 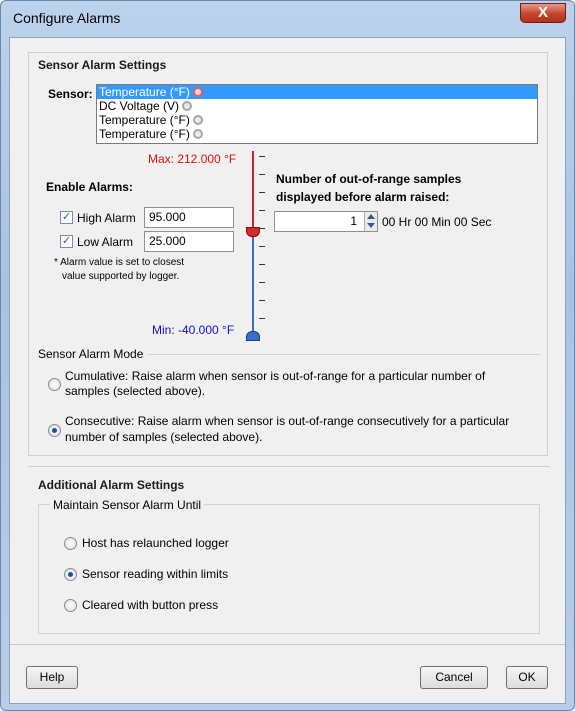 I want to click on maintain-option-relaunched-label: Host has relaunched logger, so click(x=155, y=543).